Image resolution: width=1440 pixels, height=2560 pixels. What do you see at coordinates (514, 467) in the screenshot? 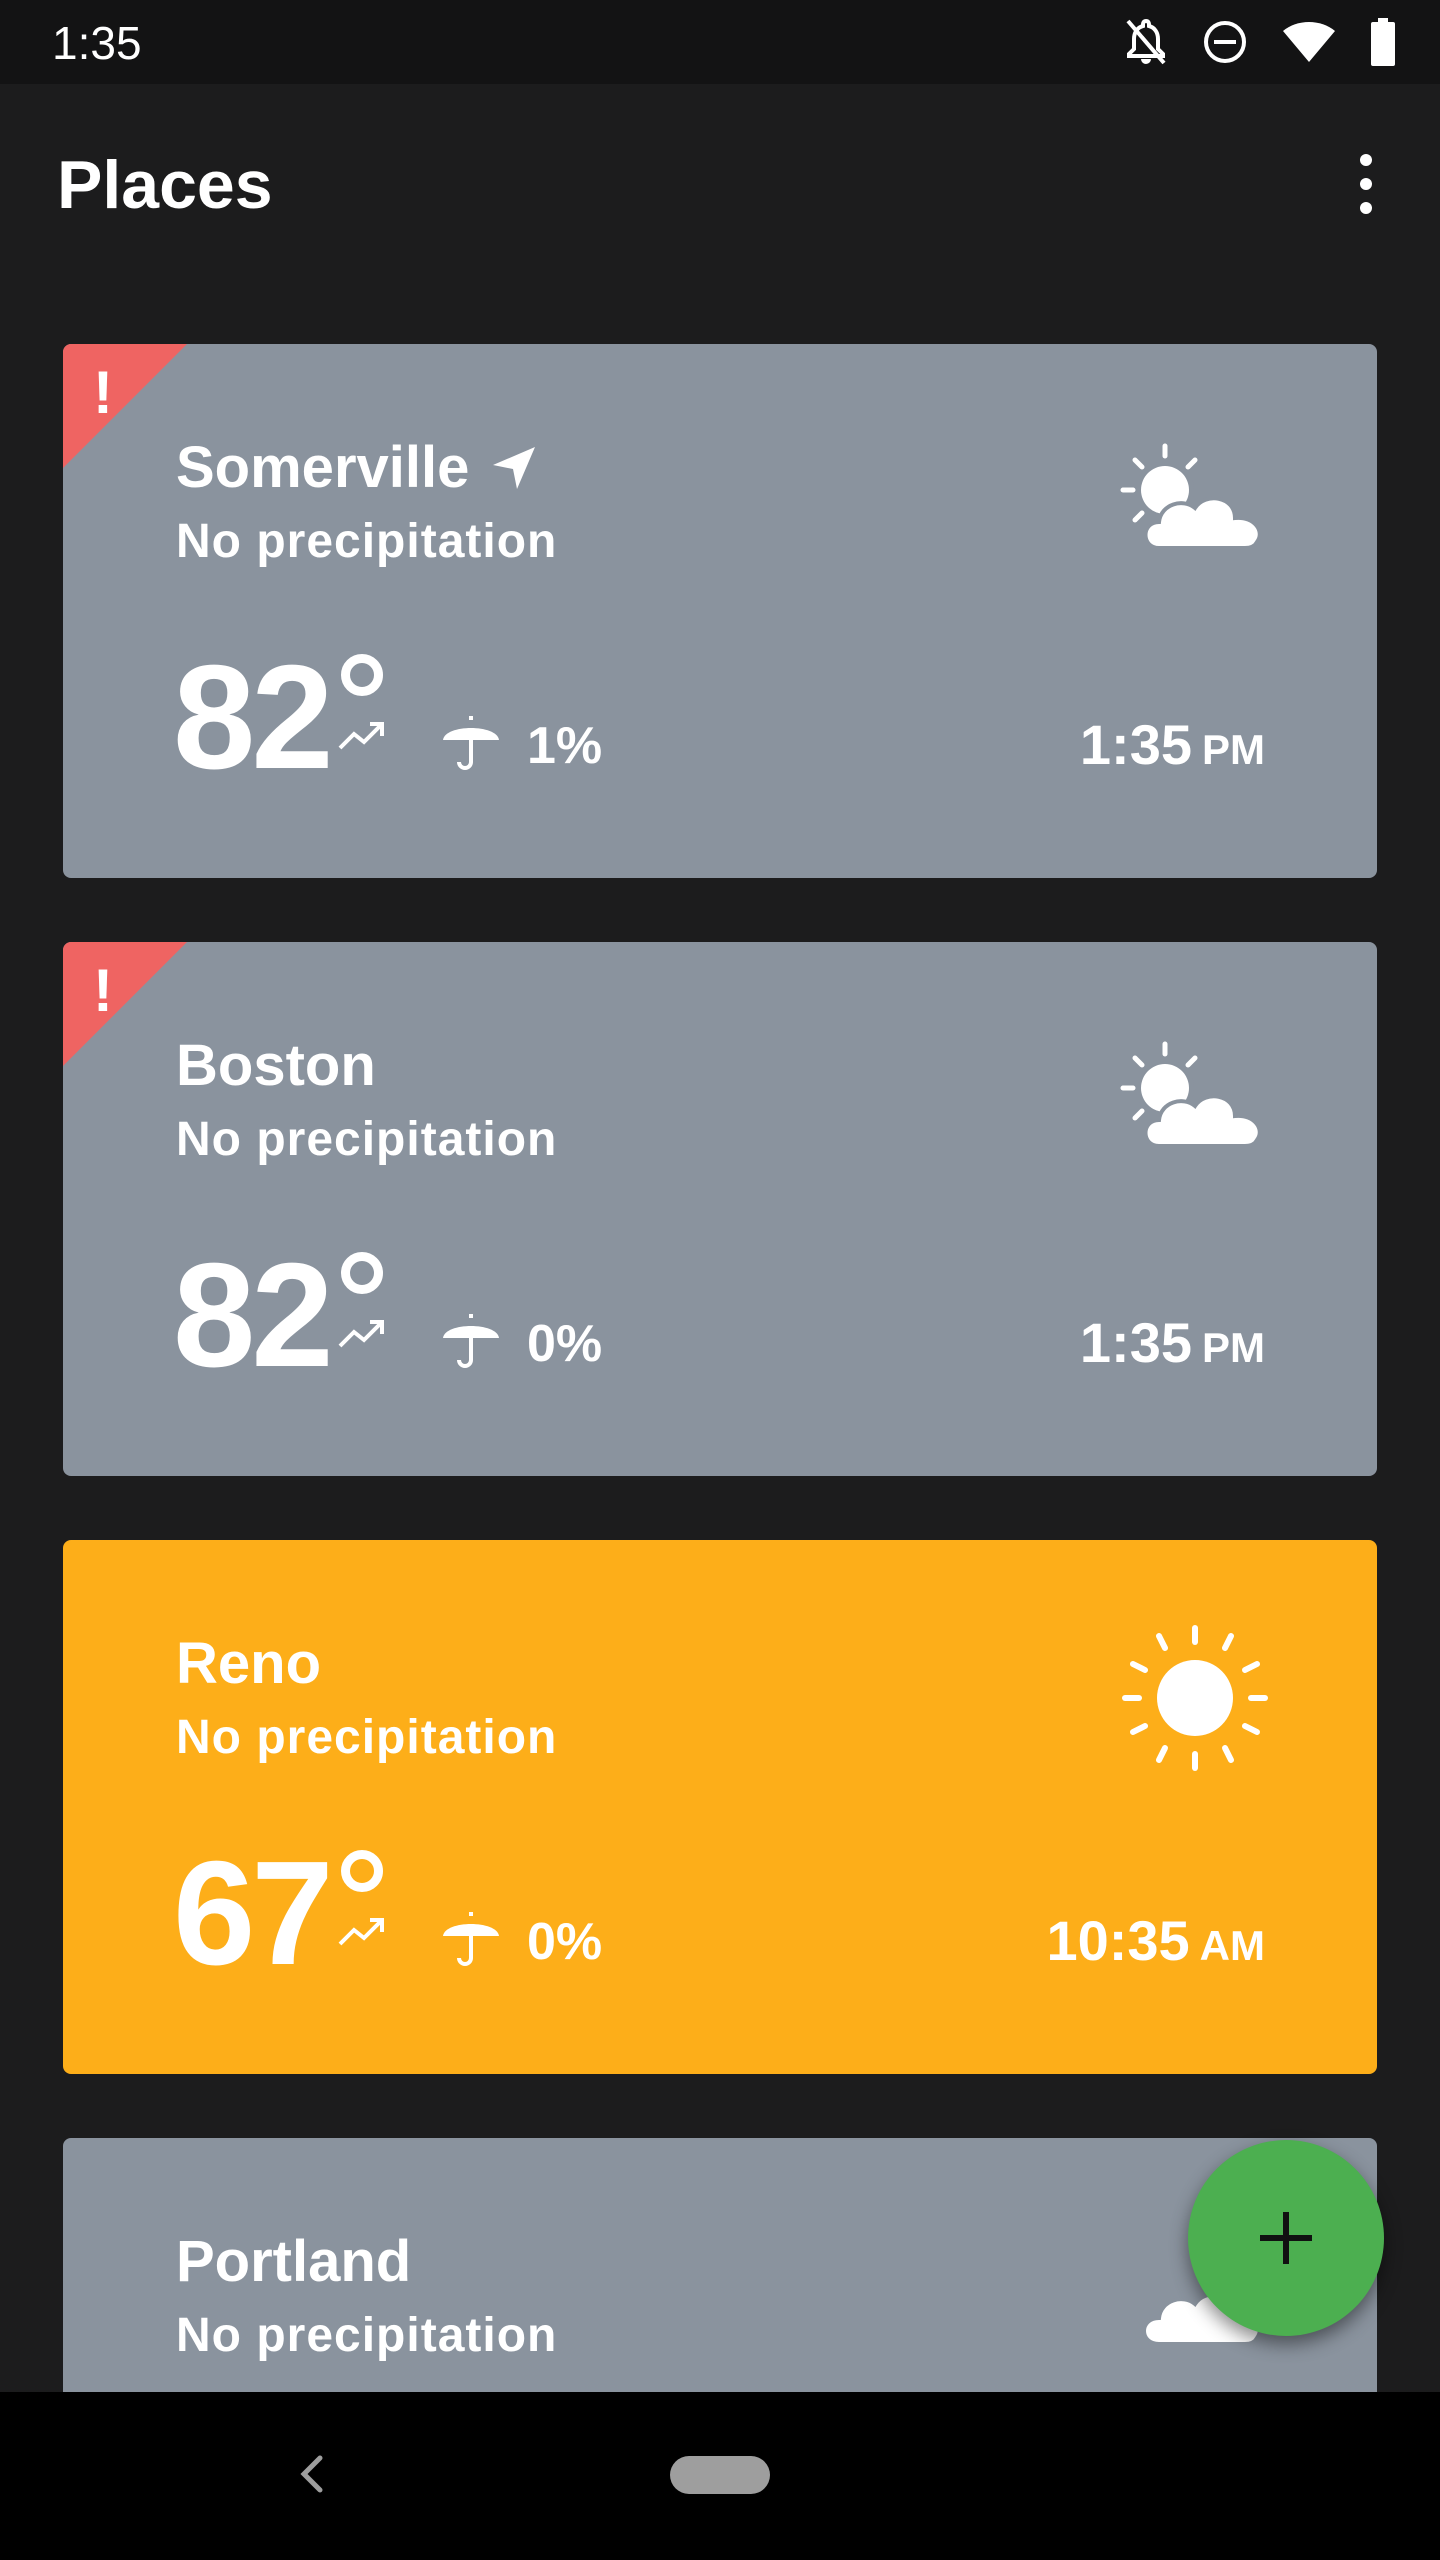
I see `current-location-icon` at bounding box center [514, 467].